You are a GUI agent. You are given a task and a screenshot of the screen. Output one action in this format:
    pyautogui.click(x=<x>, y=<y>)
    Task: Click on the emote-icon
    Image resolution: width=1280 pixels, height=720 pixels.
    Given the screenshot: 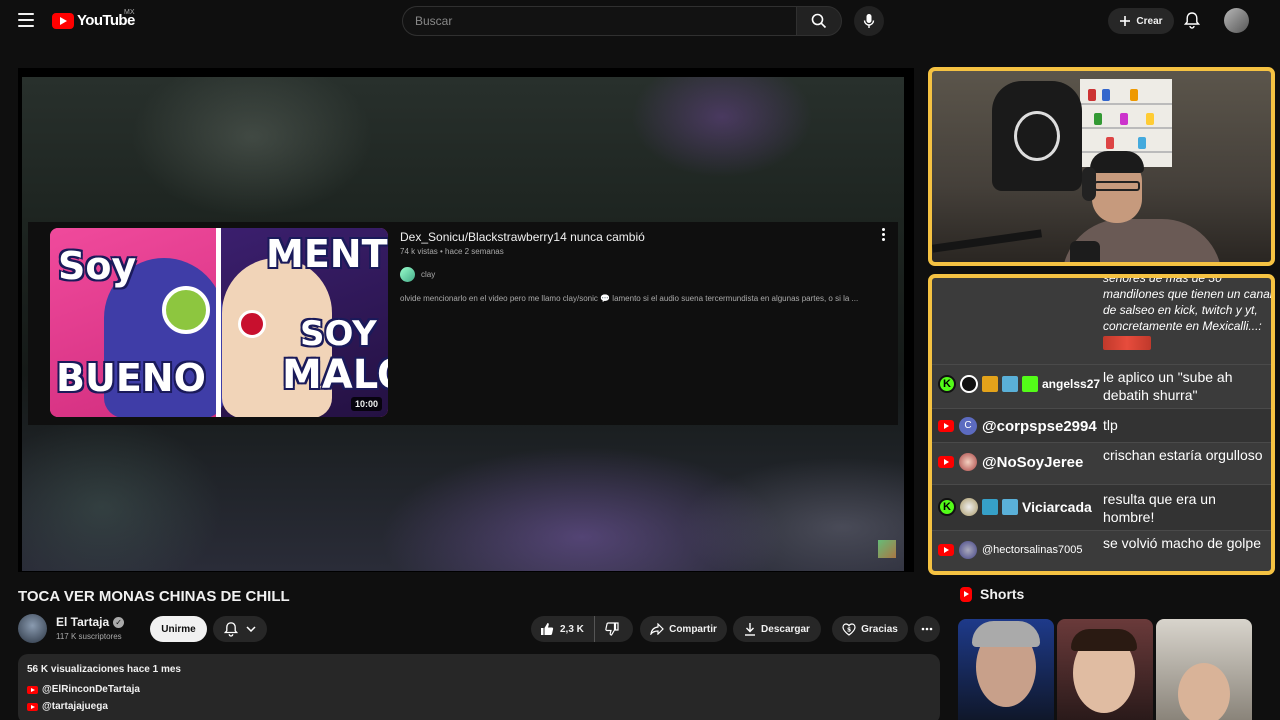 What is the action you would take?
    pyautogui.click(x=1127, y=342)
    